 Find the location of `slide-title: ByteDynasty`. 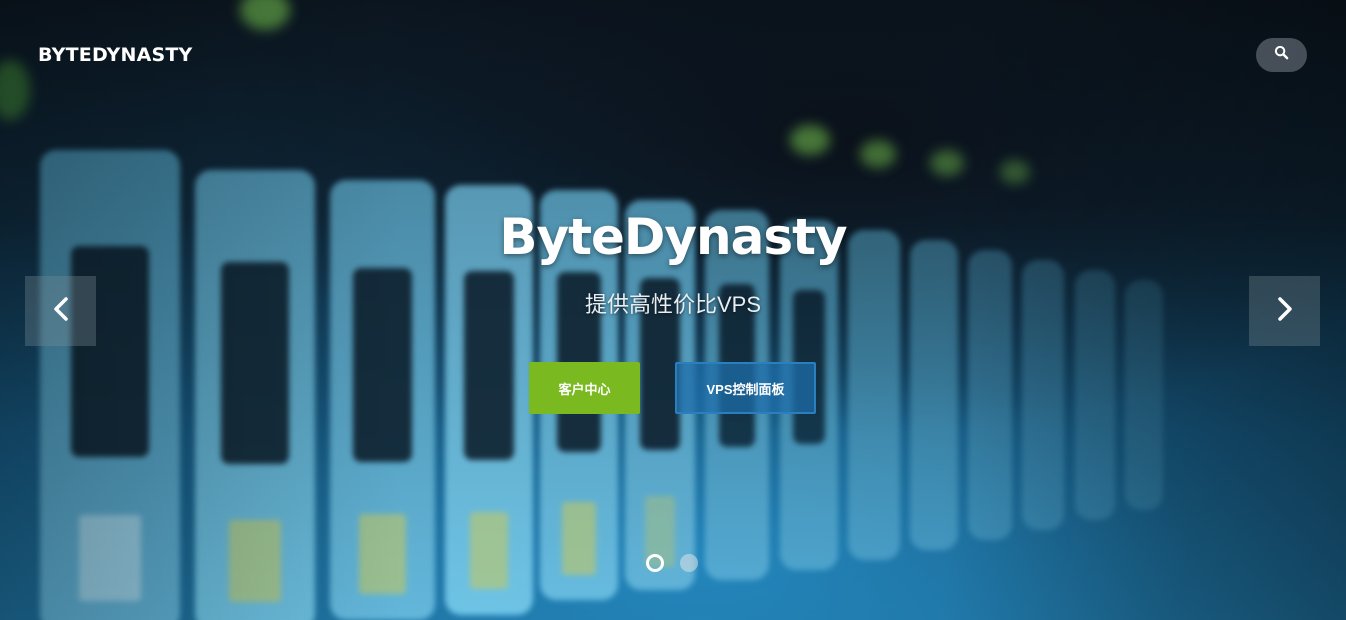

slide-title: ByteDynasty is located at coordinates (673, 237).